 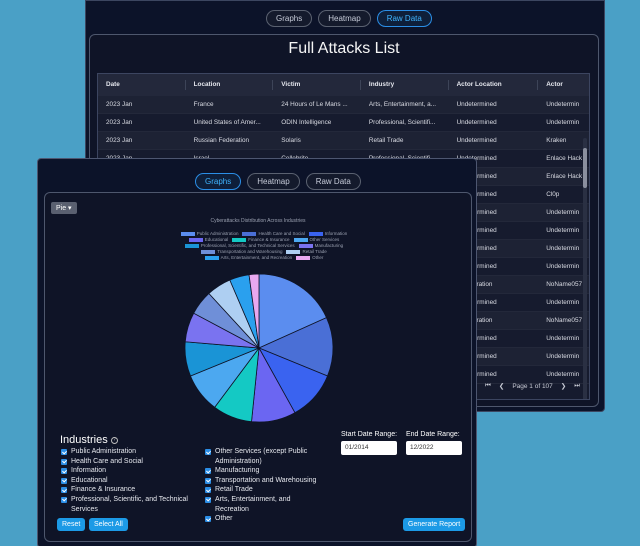 I want to click on start-date-label: Start Date Range:, so click(x=369, y=434).